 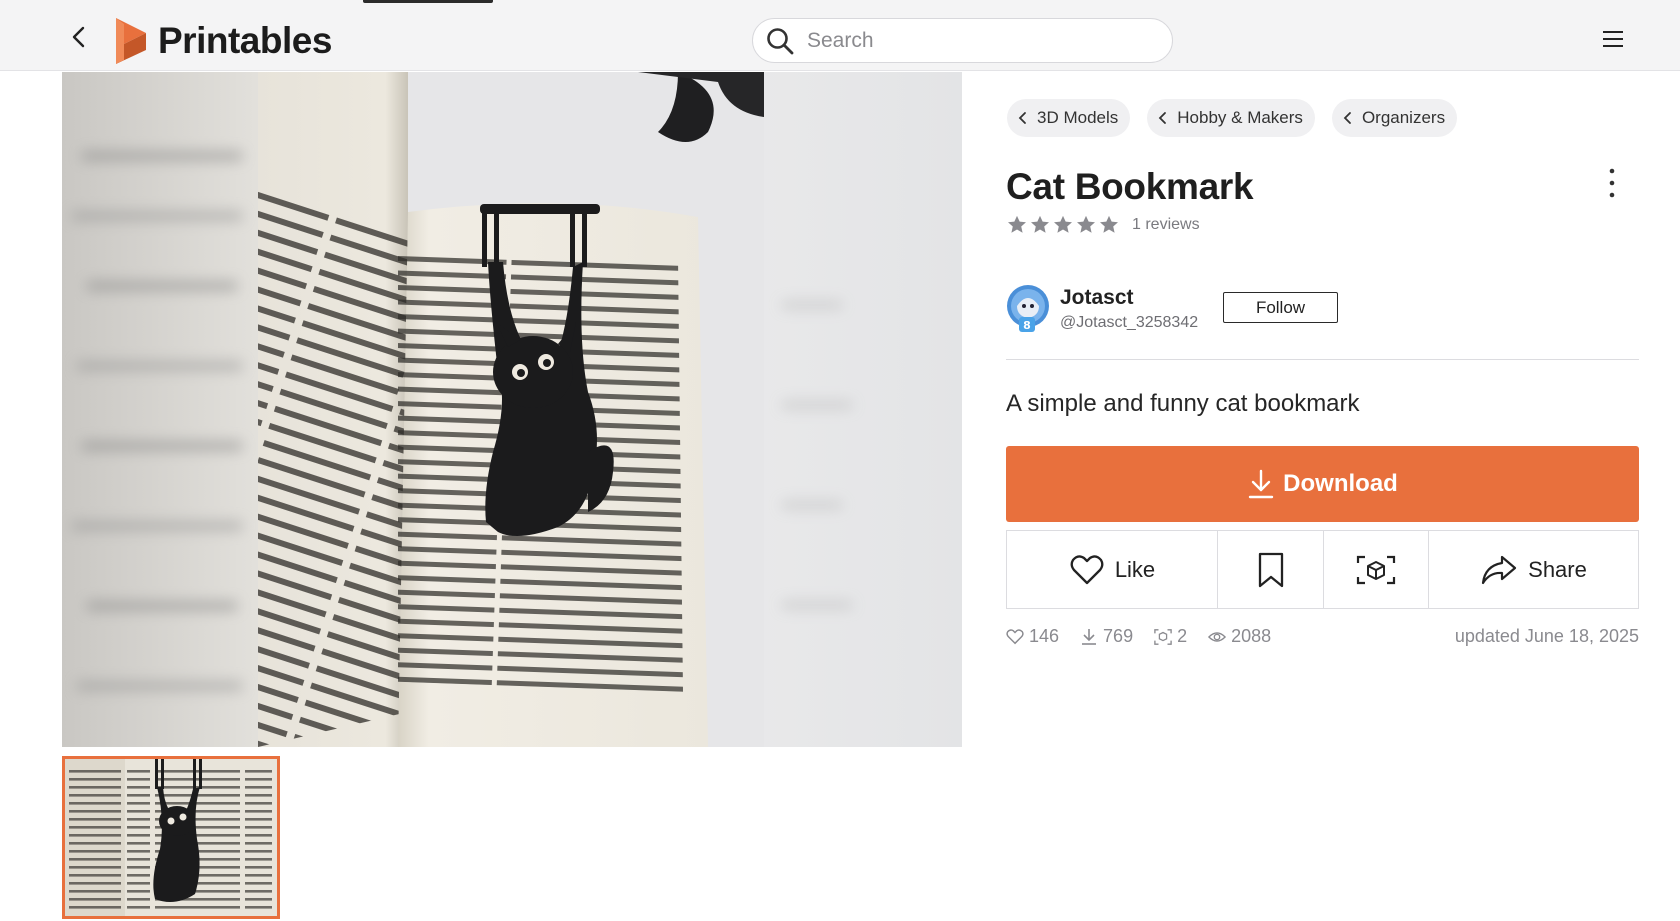 I want to click on search-box, so click(x=962, y=40).